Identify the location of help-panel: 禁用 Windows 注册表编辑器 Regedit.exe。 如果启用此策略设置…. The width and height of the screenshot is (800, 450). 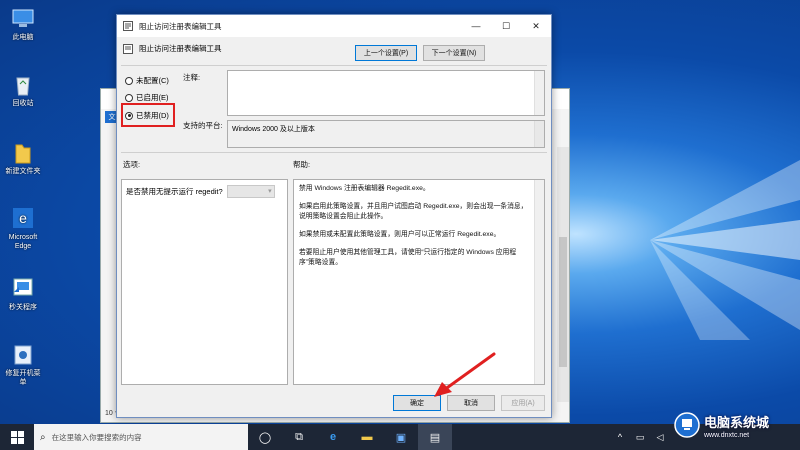
(419, 282).